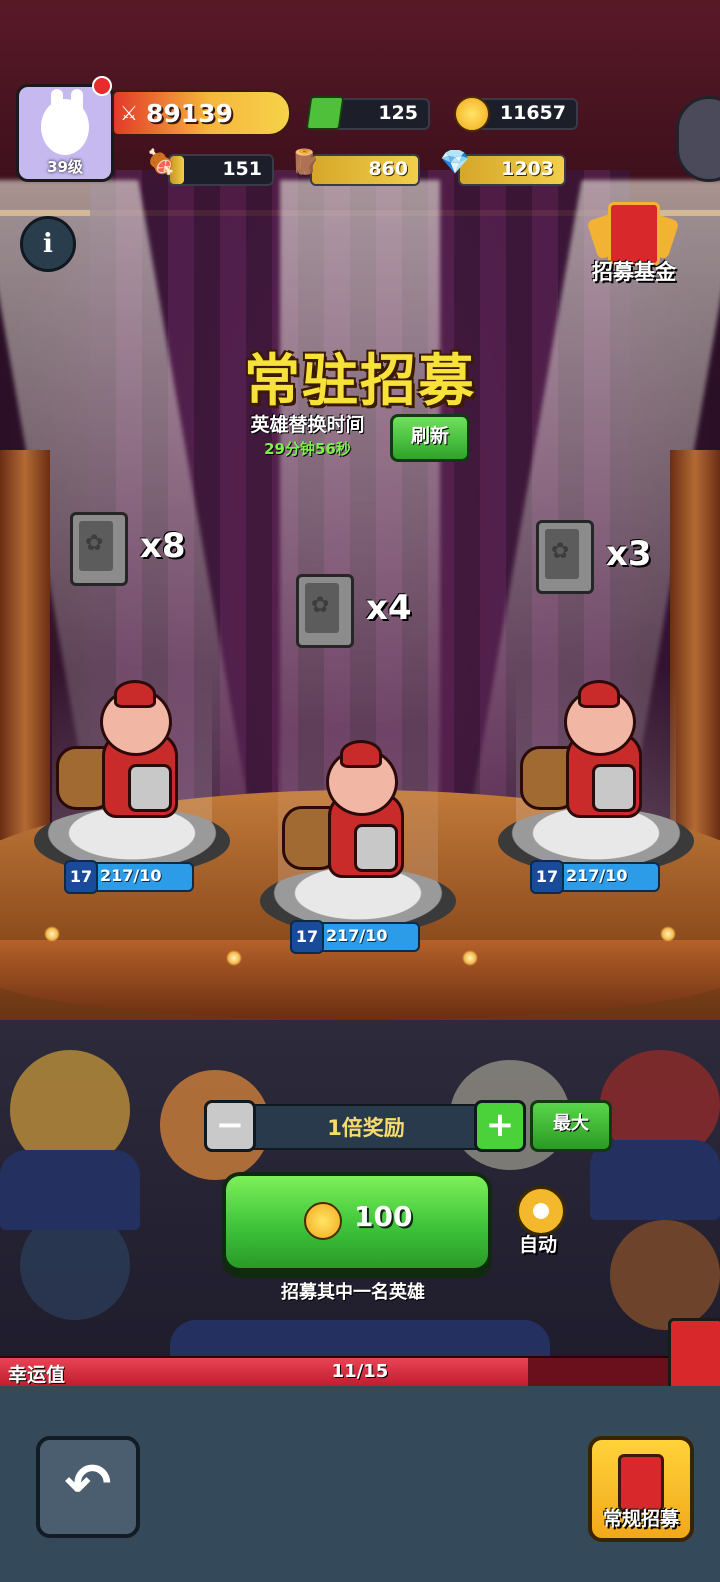 The image size is (720, 1582). I want to click on normal-recruit-button: 常规招募, so click(641, 1489).